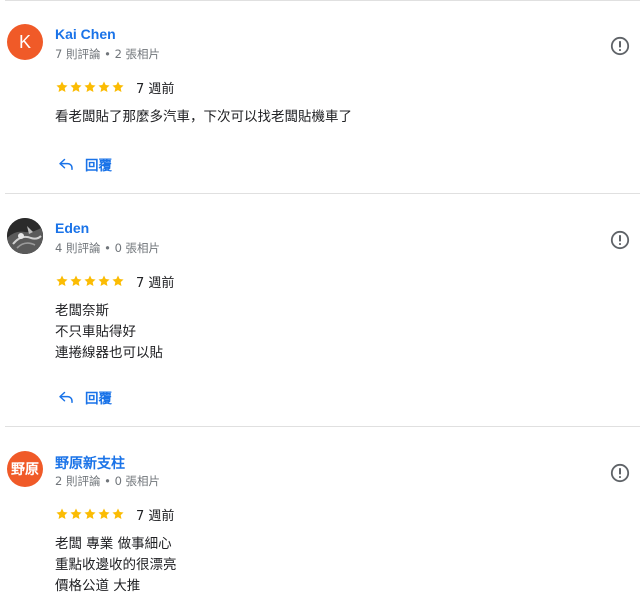 This screenshot has width=640, height=606. I want to click on review-text-line: 重點收邊收的很漂亮, so click(116, 565).